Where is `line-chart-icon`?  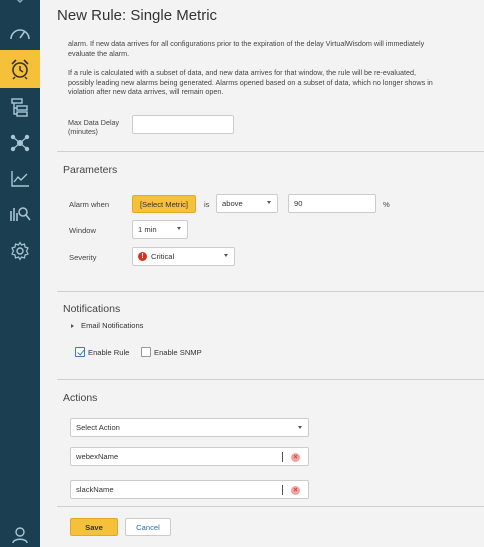 line-chart-icon is located at coordinates (20, 179).